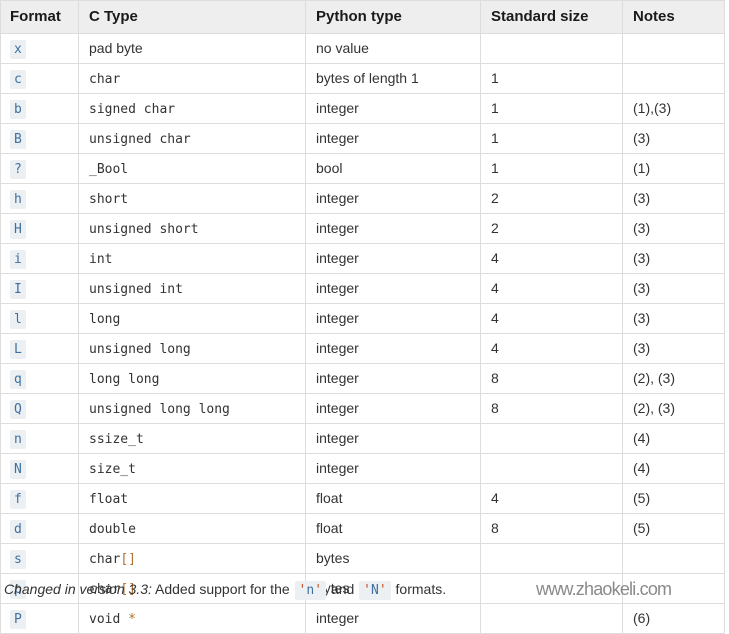 The image size is (729, 634). What do you see at coordinates (39, 498) in the screenshot?
I see `cell-format: f` at bounding box center [39, 498].